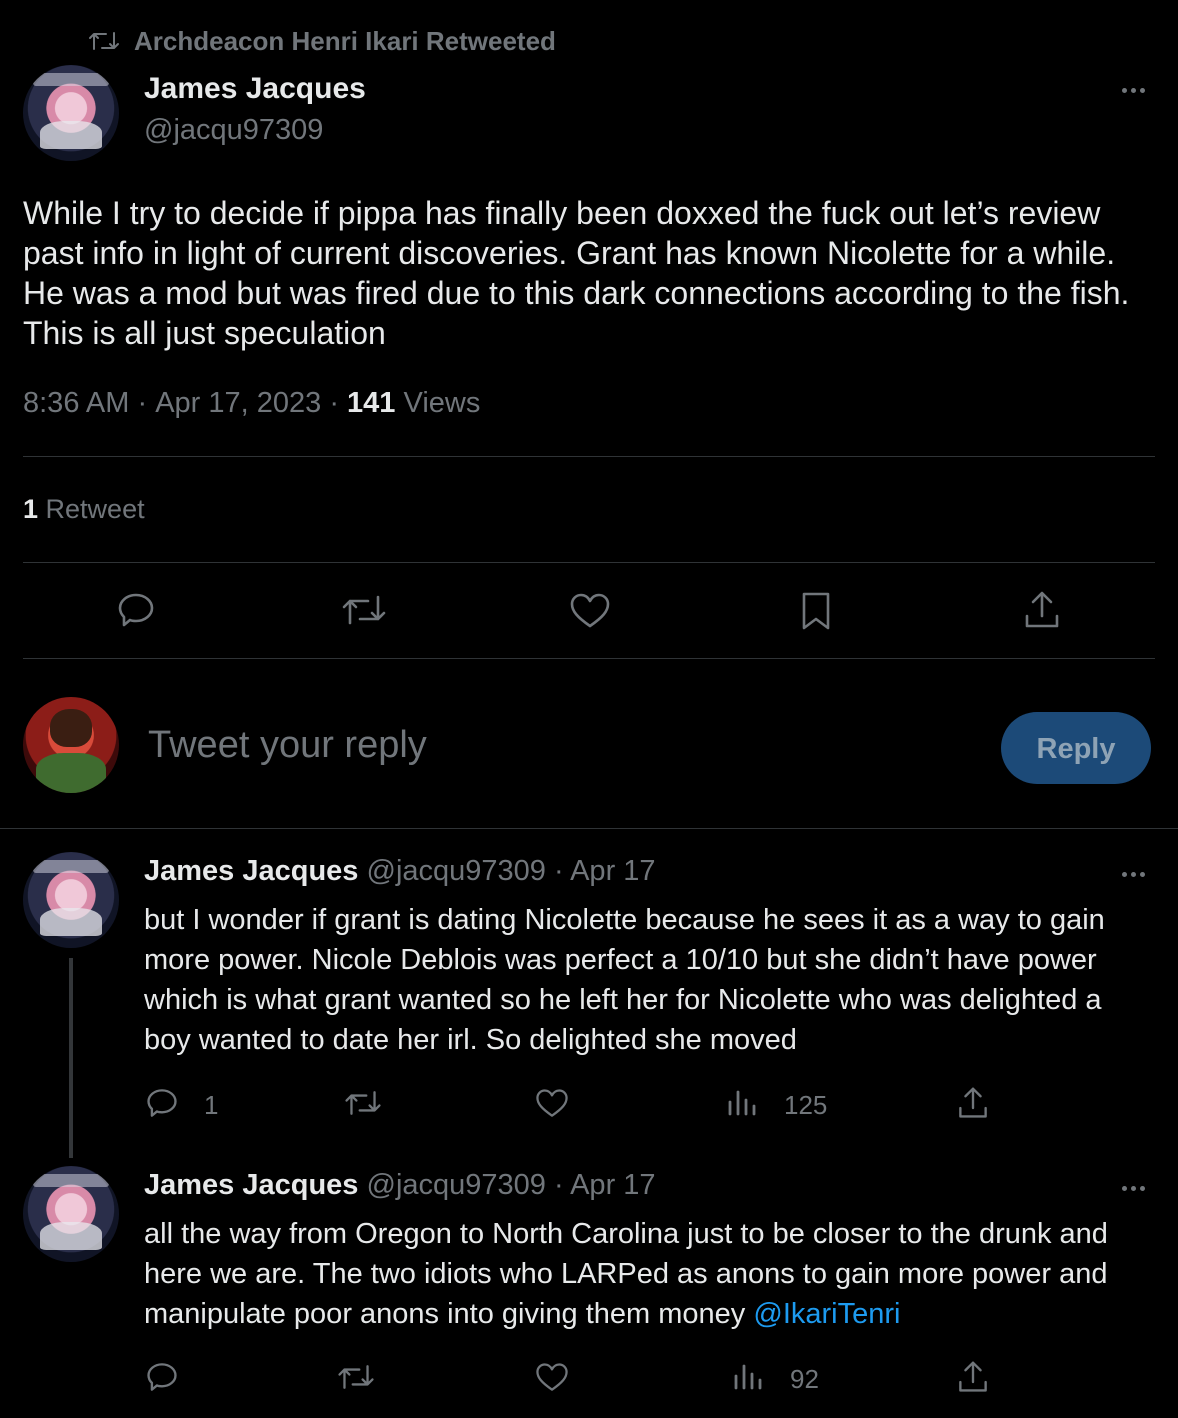 This screenshot has height=1418, width=1178. What do you see at coordinates (76, 403) in the screenshot?
I see `tweet-time: 8:36 AM` at bounding box center [76, 403].